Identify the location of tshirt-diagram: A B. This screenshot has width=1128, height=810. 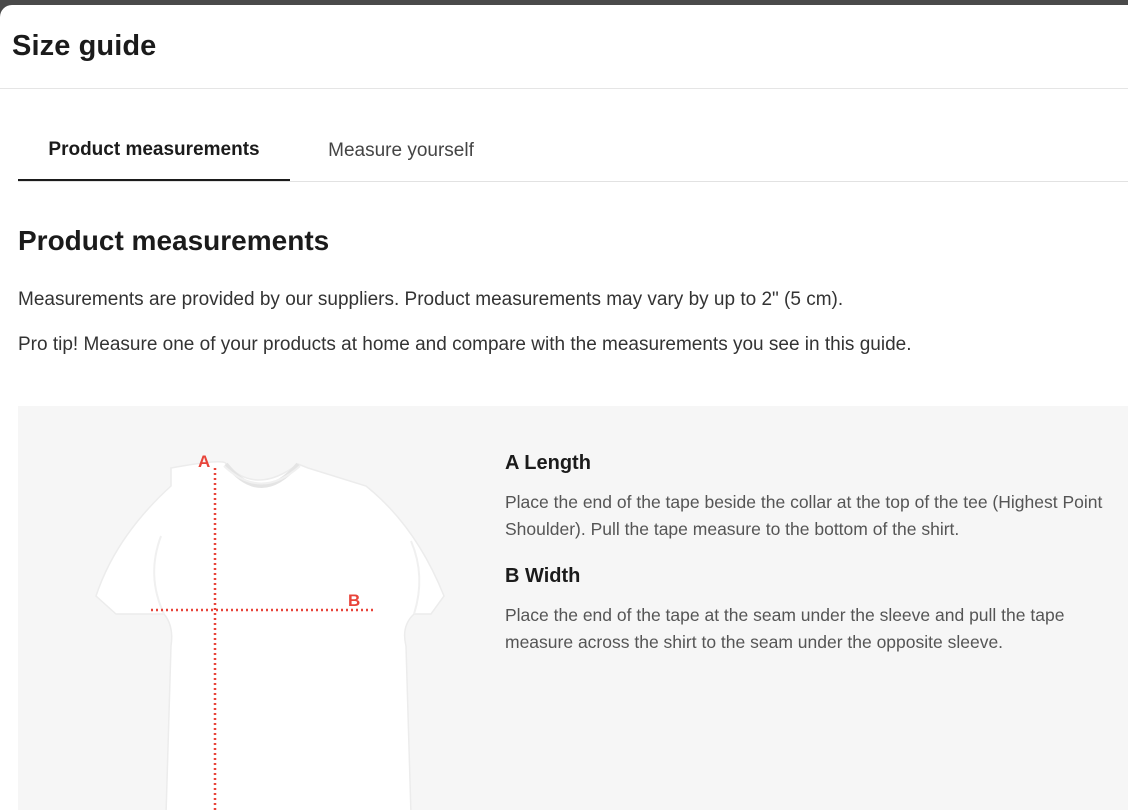
(270, 631).